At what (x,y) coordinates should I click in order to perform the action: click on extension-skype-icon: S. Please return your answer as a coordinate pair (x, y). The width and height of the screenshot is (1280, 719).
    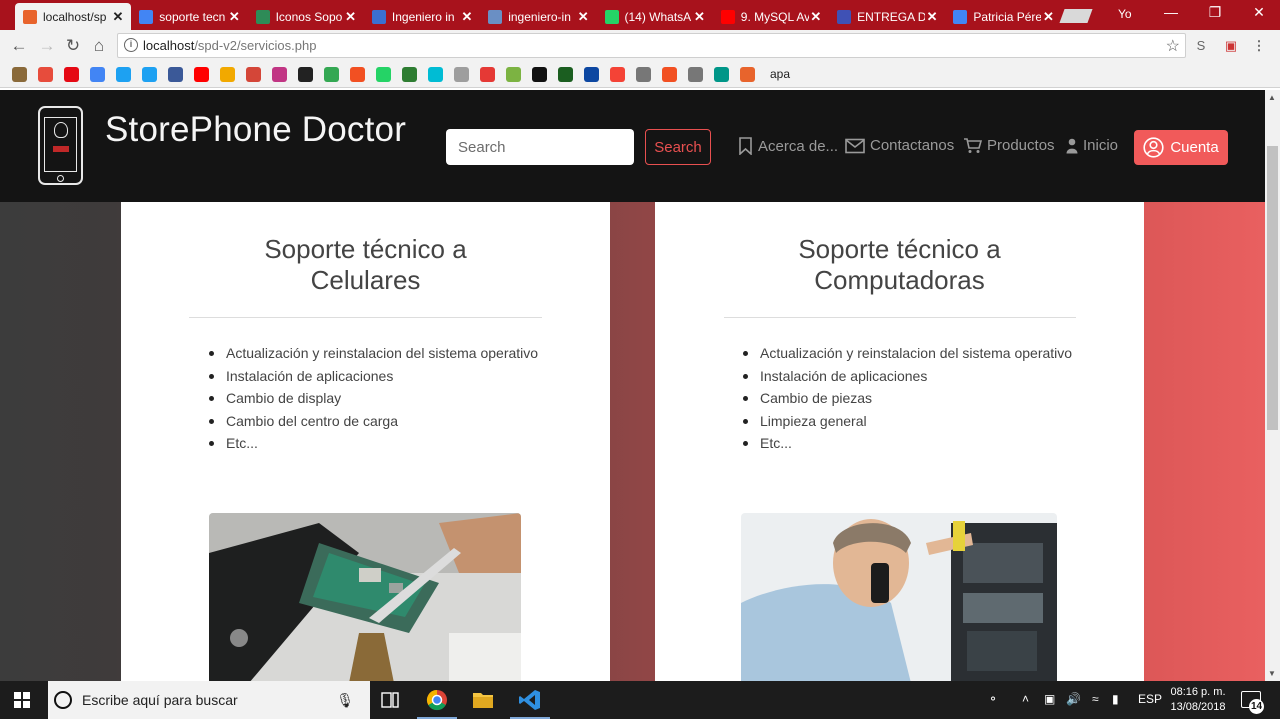
    Looking at the image, I should click on (1201, 46).